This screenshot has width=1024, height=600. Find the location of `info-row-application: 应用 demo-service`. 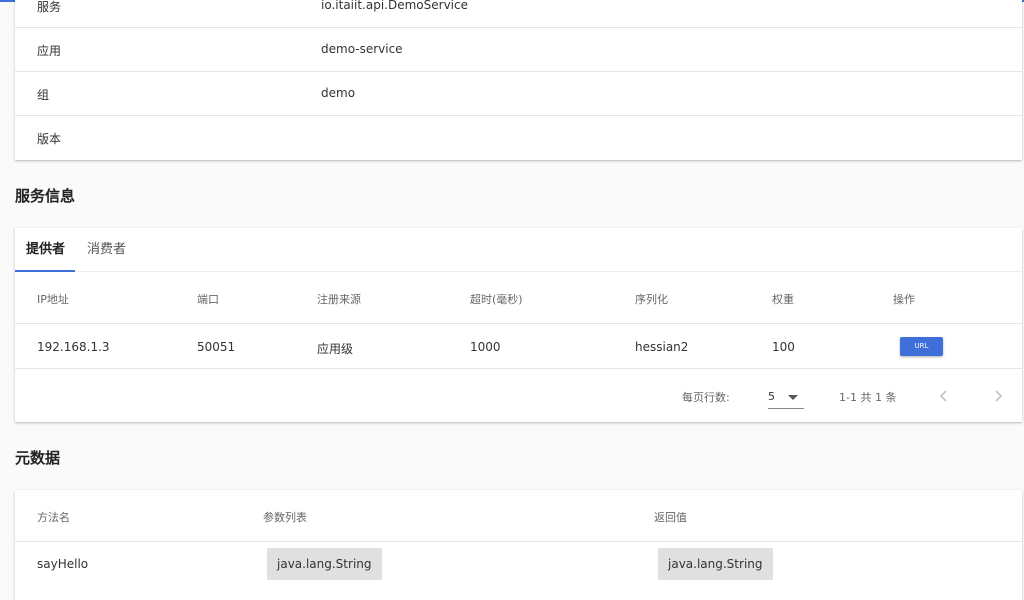

info-row-application: 应用 demo-service is located at coordinates (518, 50).